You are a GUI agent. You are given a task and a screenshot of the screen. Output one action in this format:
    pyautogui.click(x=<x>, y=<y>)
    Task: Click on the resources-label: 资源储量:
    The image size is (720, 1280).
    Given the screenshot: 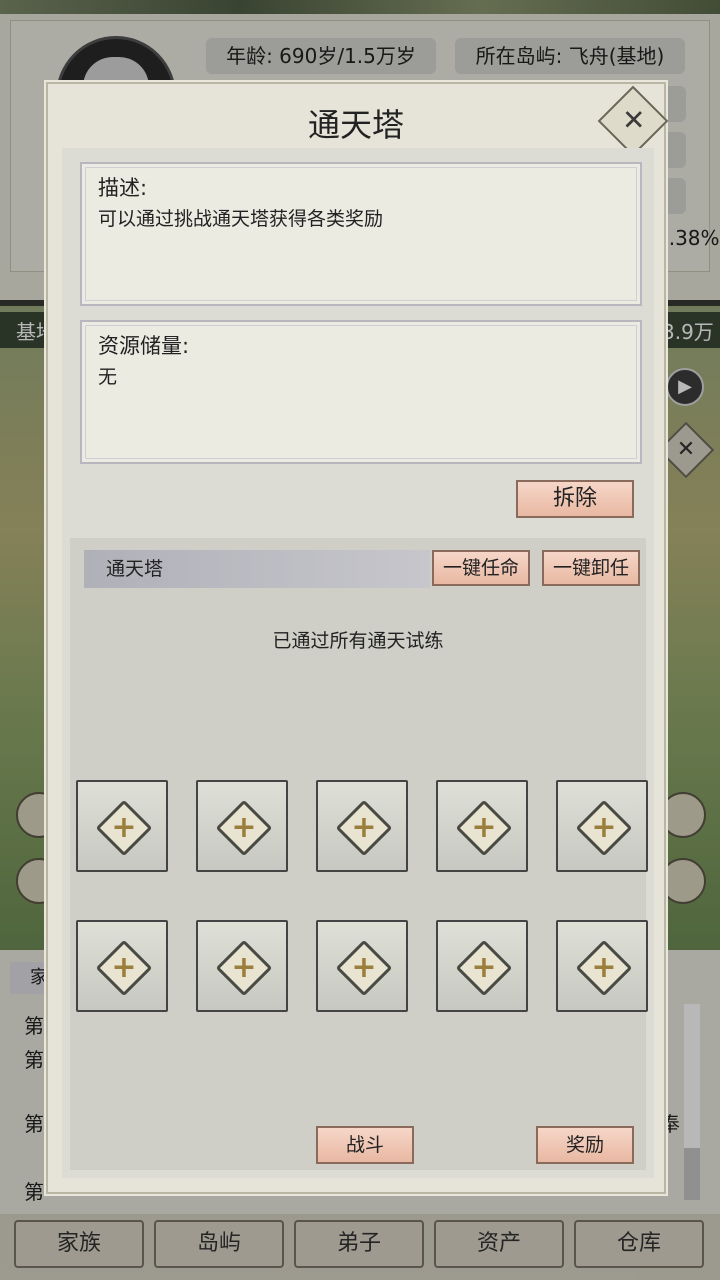 What is the action you would take?
    pyautogui.click(x=144, y=346)
    